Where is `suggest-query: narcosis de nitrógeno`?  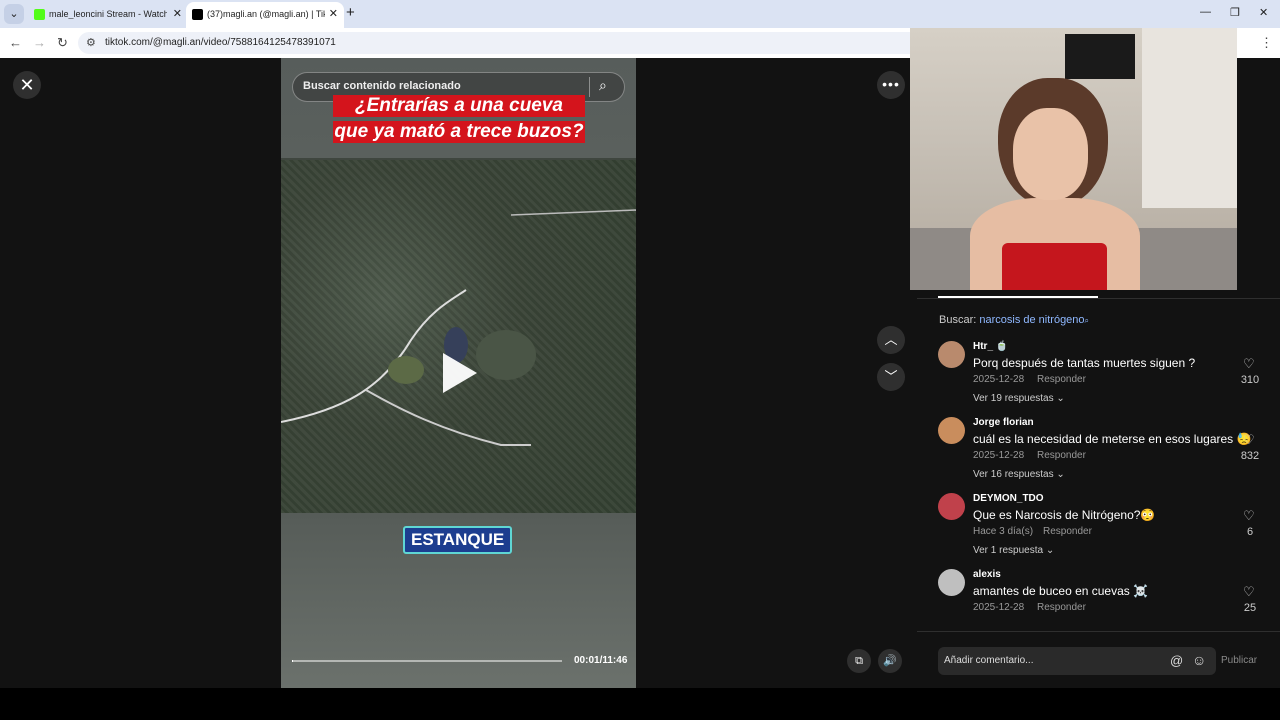
suggest-query: narcosis de nitrógeno is located at coordinates (1031, 320).